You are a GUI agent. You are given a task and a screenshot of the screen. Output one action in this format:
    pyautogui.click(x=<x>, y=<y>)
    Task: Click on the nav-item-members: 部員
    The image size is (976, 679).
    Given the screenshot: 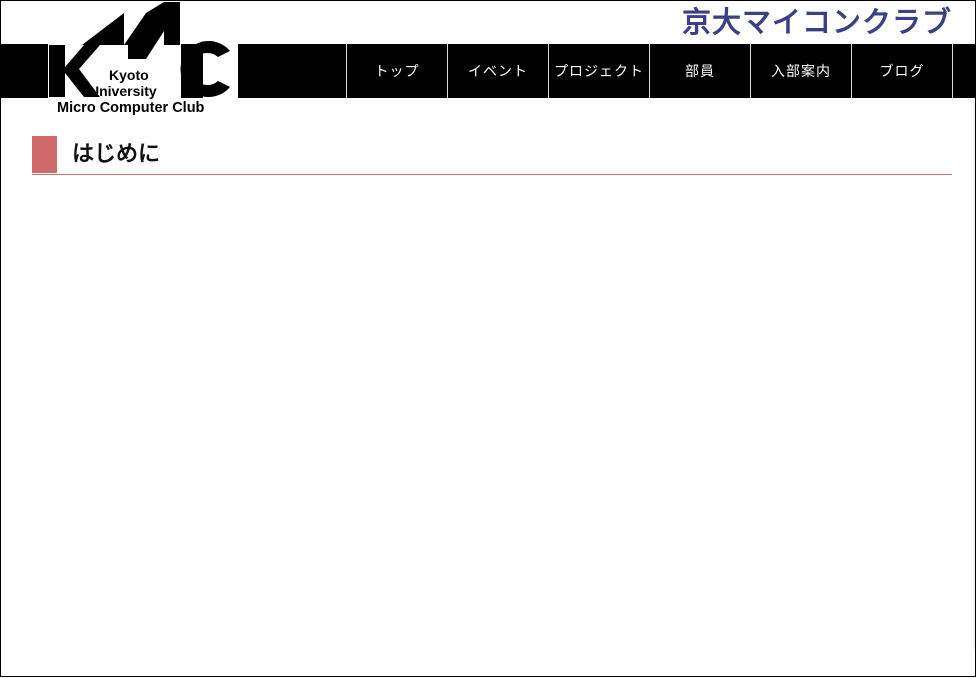 What is the action you would take?
    pyautogui.click(x=699, y=71)
    